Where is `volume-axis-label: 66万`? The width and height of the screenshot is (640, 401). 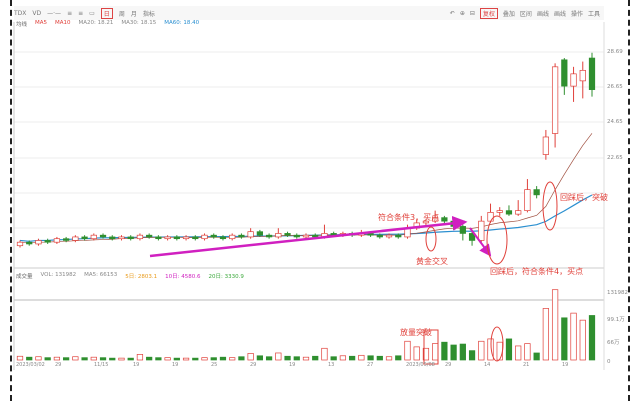
volume-axis-label: 66万 is located at coordinates (613, 343).